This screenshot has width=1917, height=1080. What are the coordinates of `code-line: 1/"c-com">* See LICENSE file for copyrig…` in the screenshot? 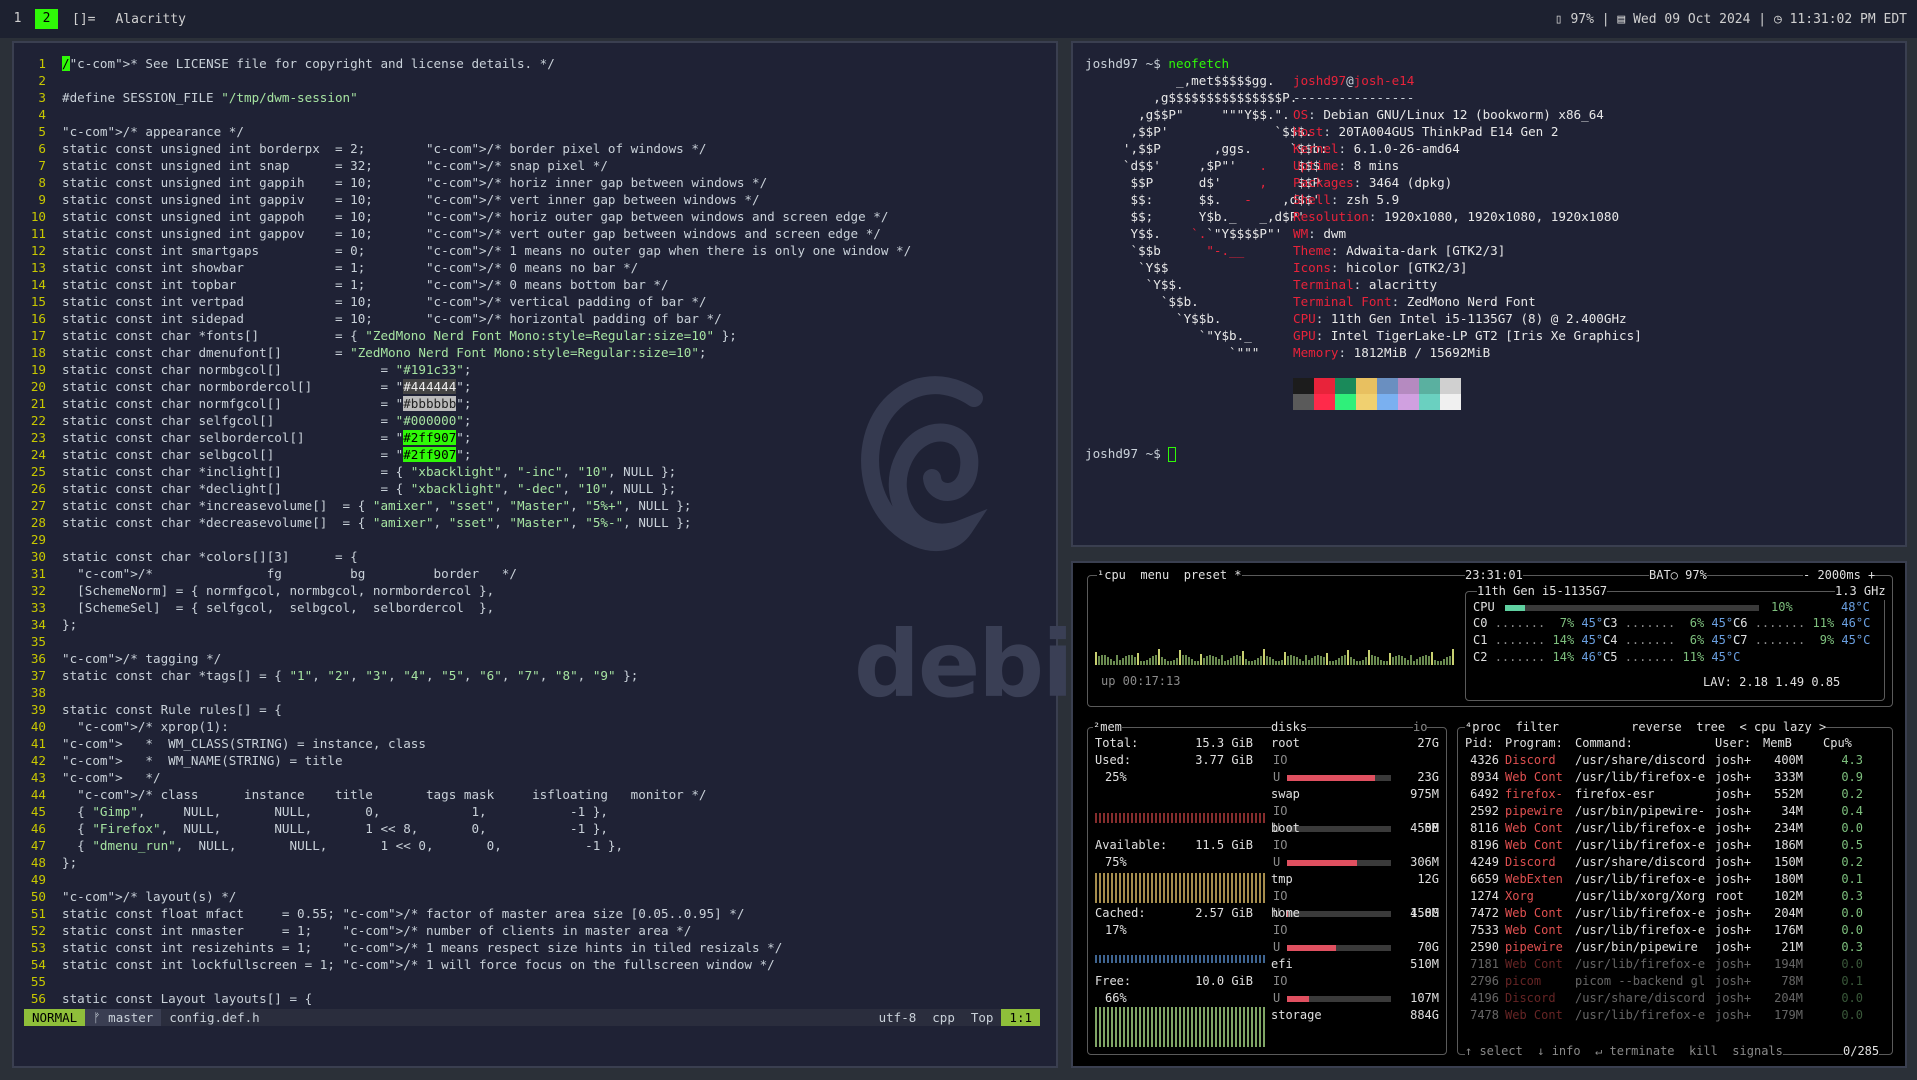 It's located at (466, 63).